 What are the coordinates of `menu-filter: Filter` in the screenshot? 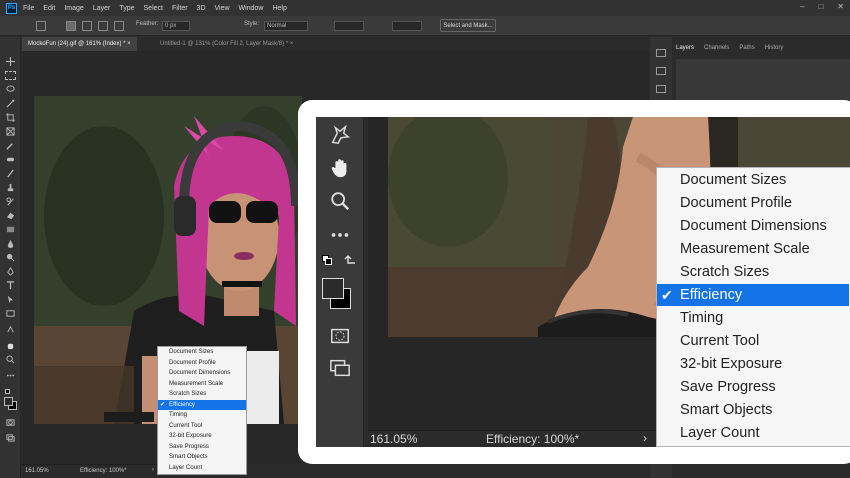 It's located at (180, 8).